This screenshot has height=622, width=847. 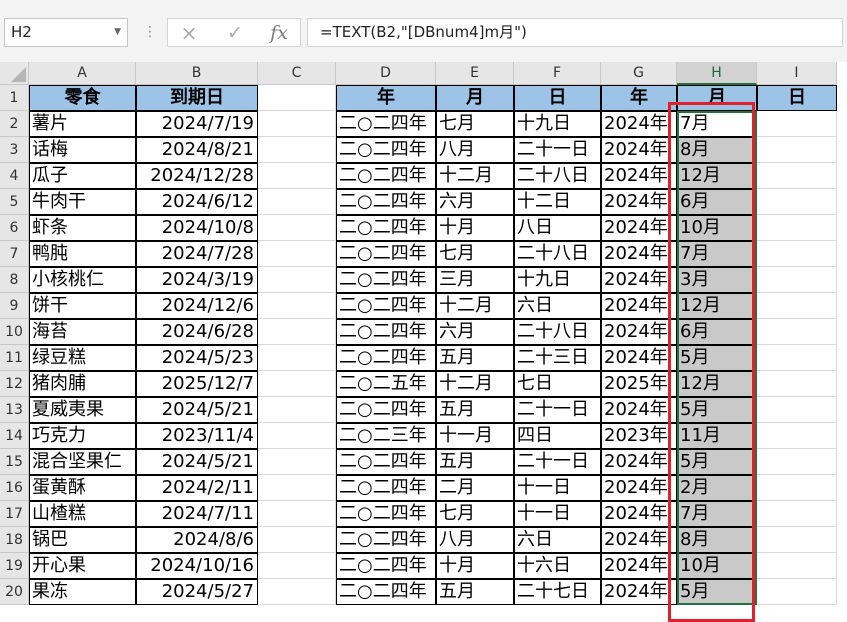 I want to click on cell-i12, so click(x=797, y=384).